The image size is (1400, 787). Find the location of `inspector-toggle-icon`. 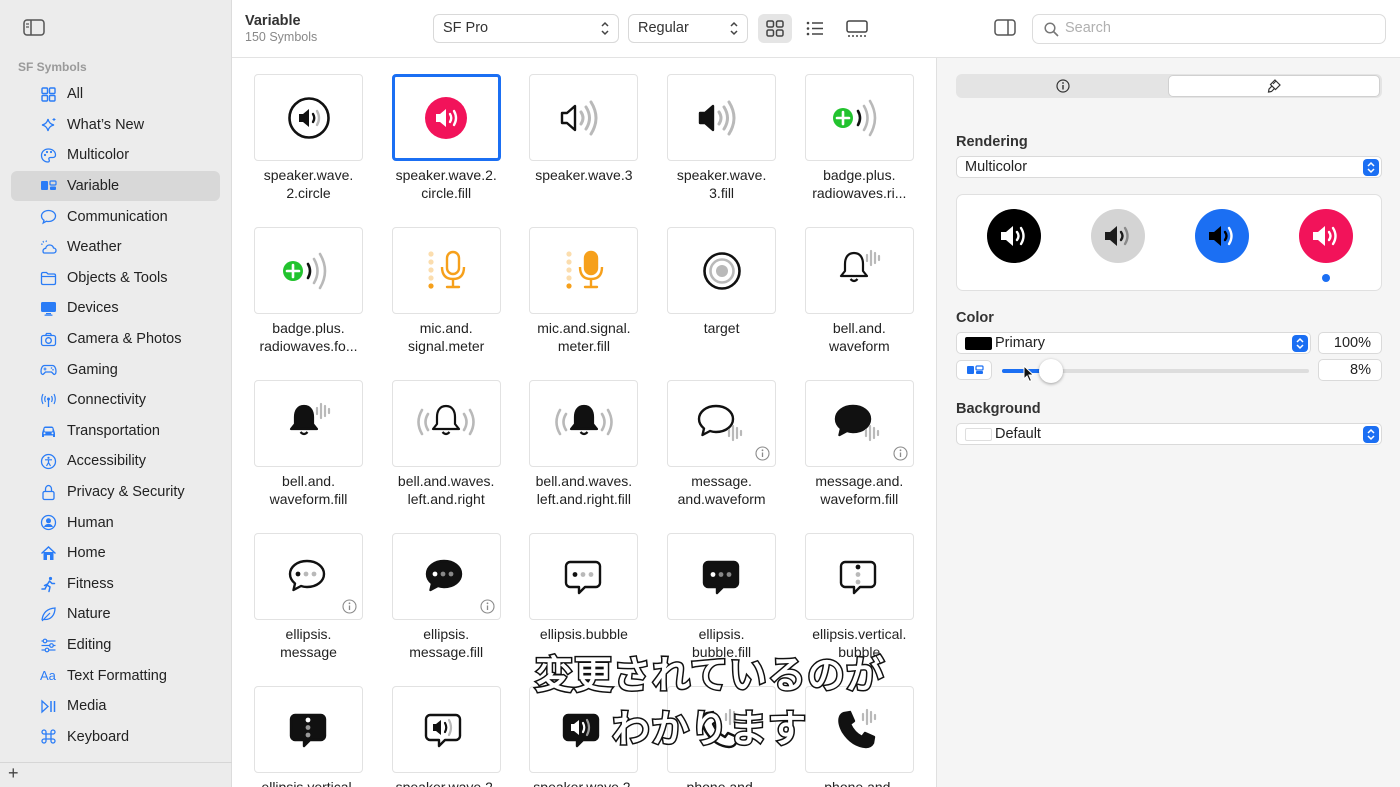

inspector-toggle-icon is located at coordinates (1005, 27).